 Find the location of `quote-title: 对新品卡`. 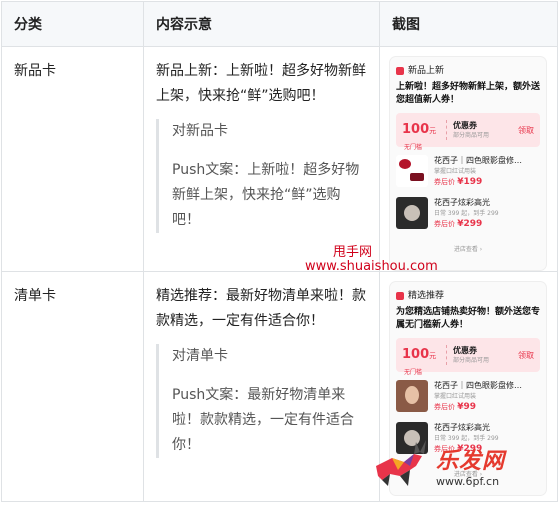

quote-title: 对新品卡 is located at coordinates (200, 131).